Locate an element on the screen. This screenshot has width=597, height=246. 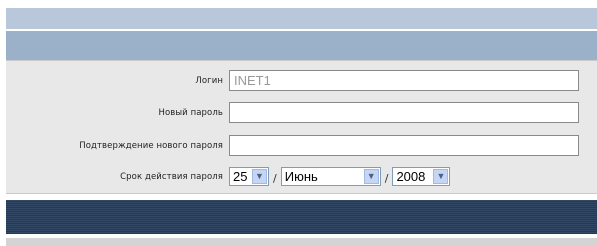
login-row: Логин is located at coordinates (292, 80).